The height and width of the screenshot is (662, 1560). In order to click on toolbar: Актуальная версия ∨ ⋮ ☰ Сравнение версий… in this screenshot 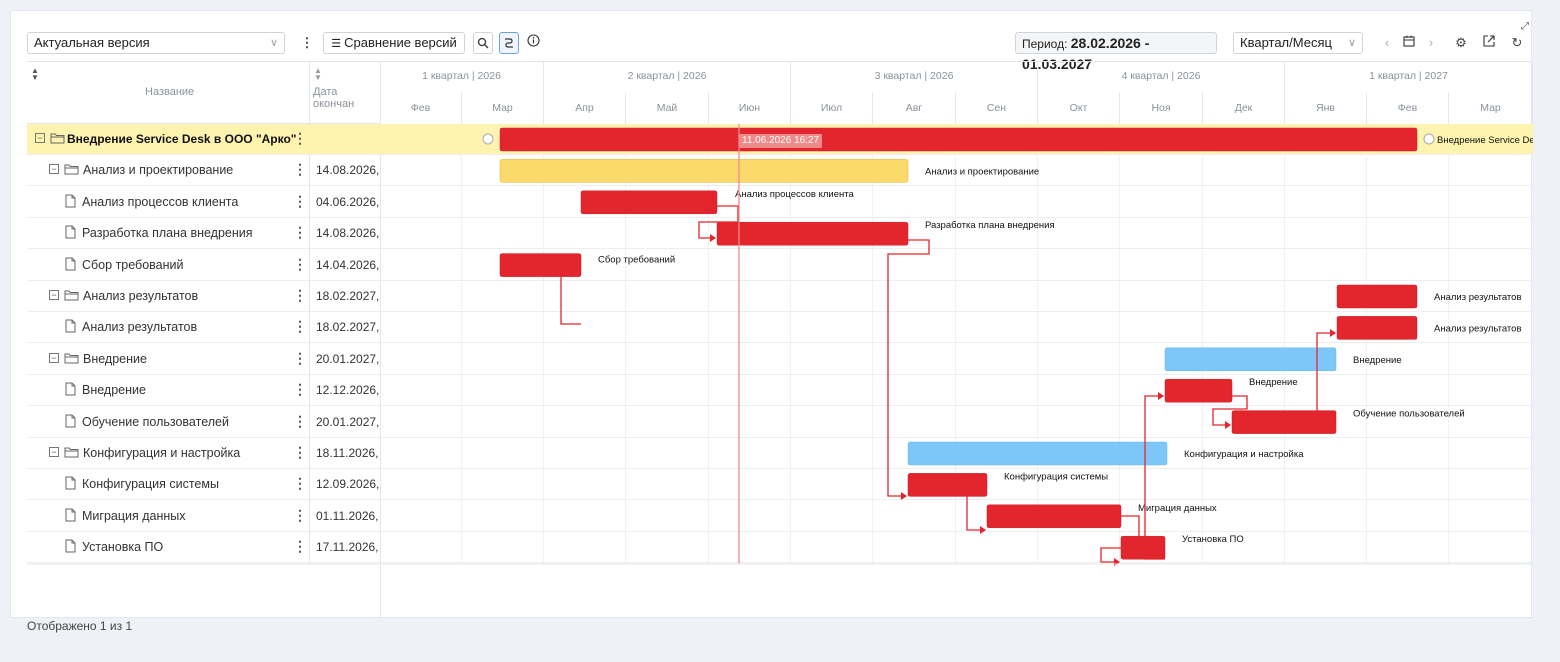, I will do `click(771, 41)`.